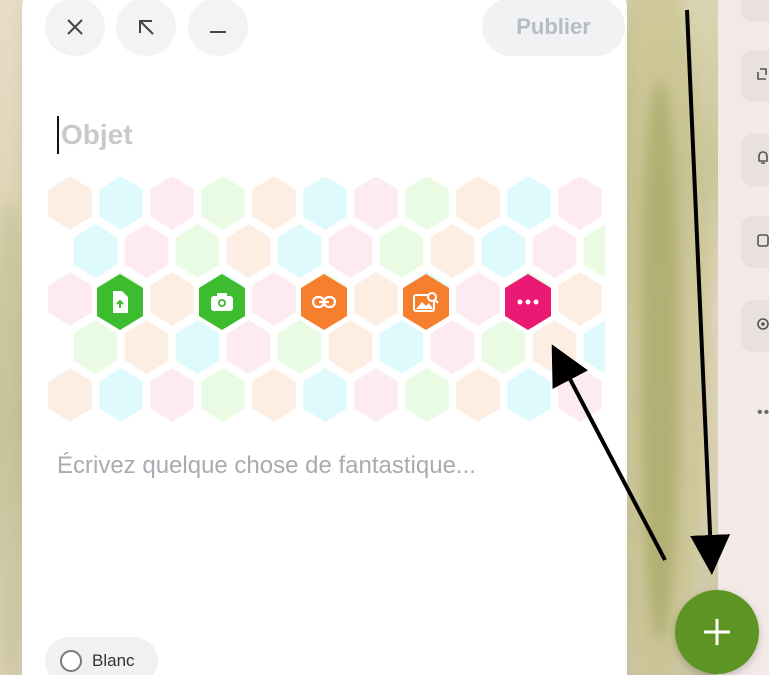 This screenshot has width=769, height=675. Describe the element at coordinates (528, 302) in the screenshot. I see `more-dots-icon` at that location.